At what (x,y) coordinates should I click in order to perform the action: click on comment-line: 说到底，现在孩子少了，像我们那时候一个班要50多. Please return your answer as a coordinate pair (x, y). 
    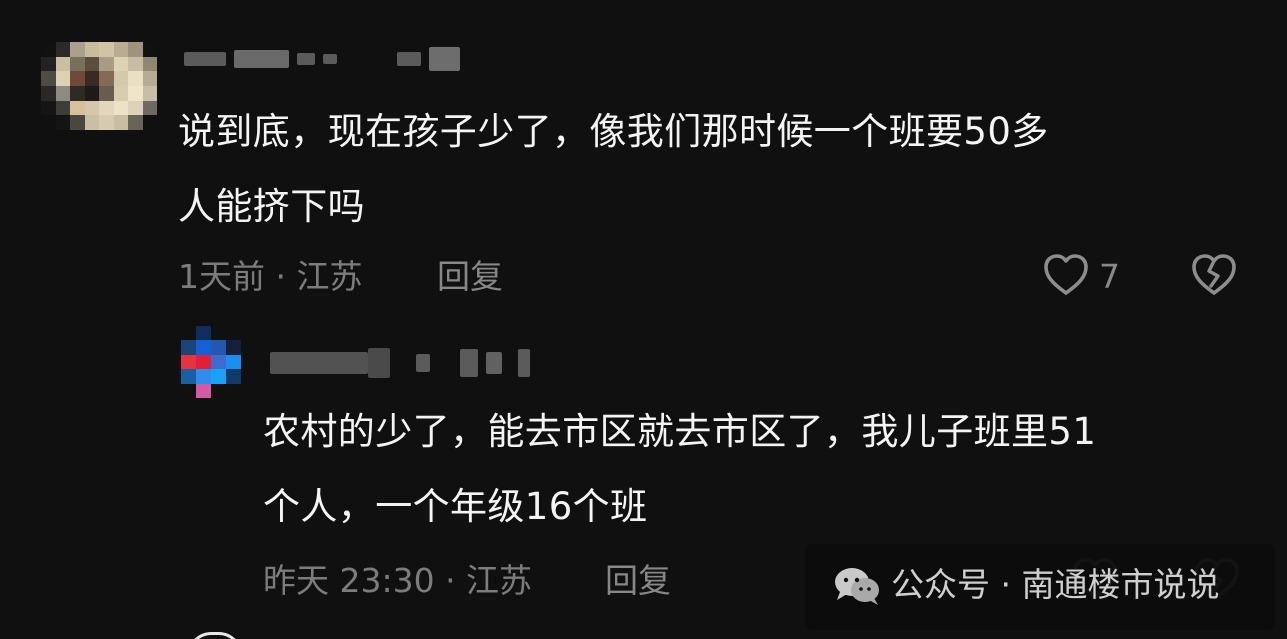
    Looking at the image, I should click on (613, 131).